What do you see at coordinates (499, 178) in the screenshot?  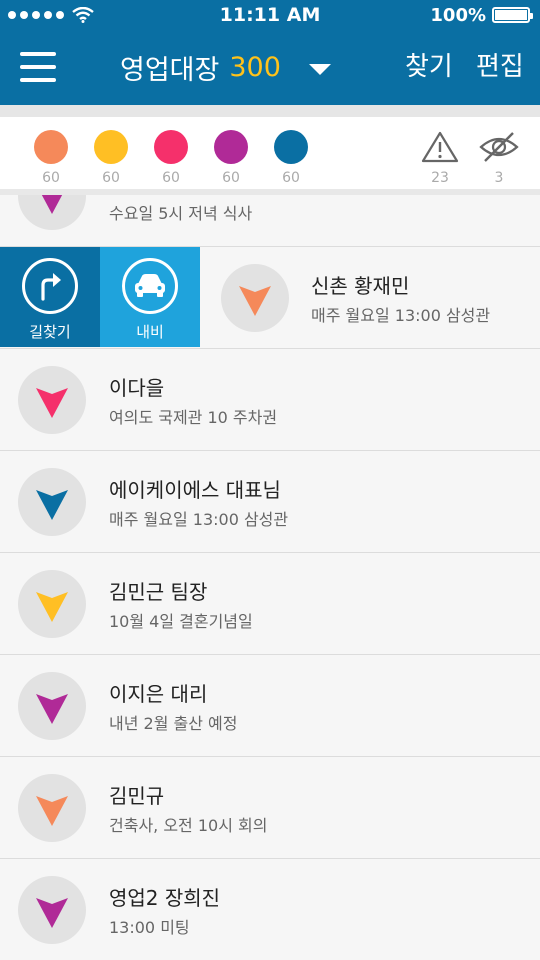 I see `hidden-count: 3` at bounding box center [499, 178].